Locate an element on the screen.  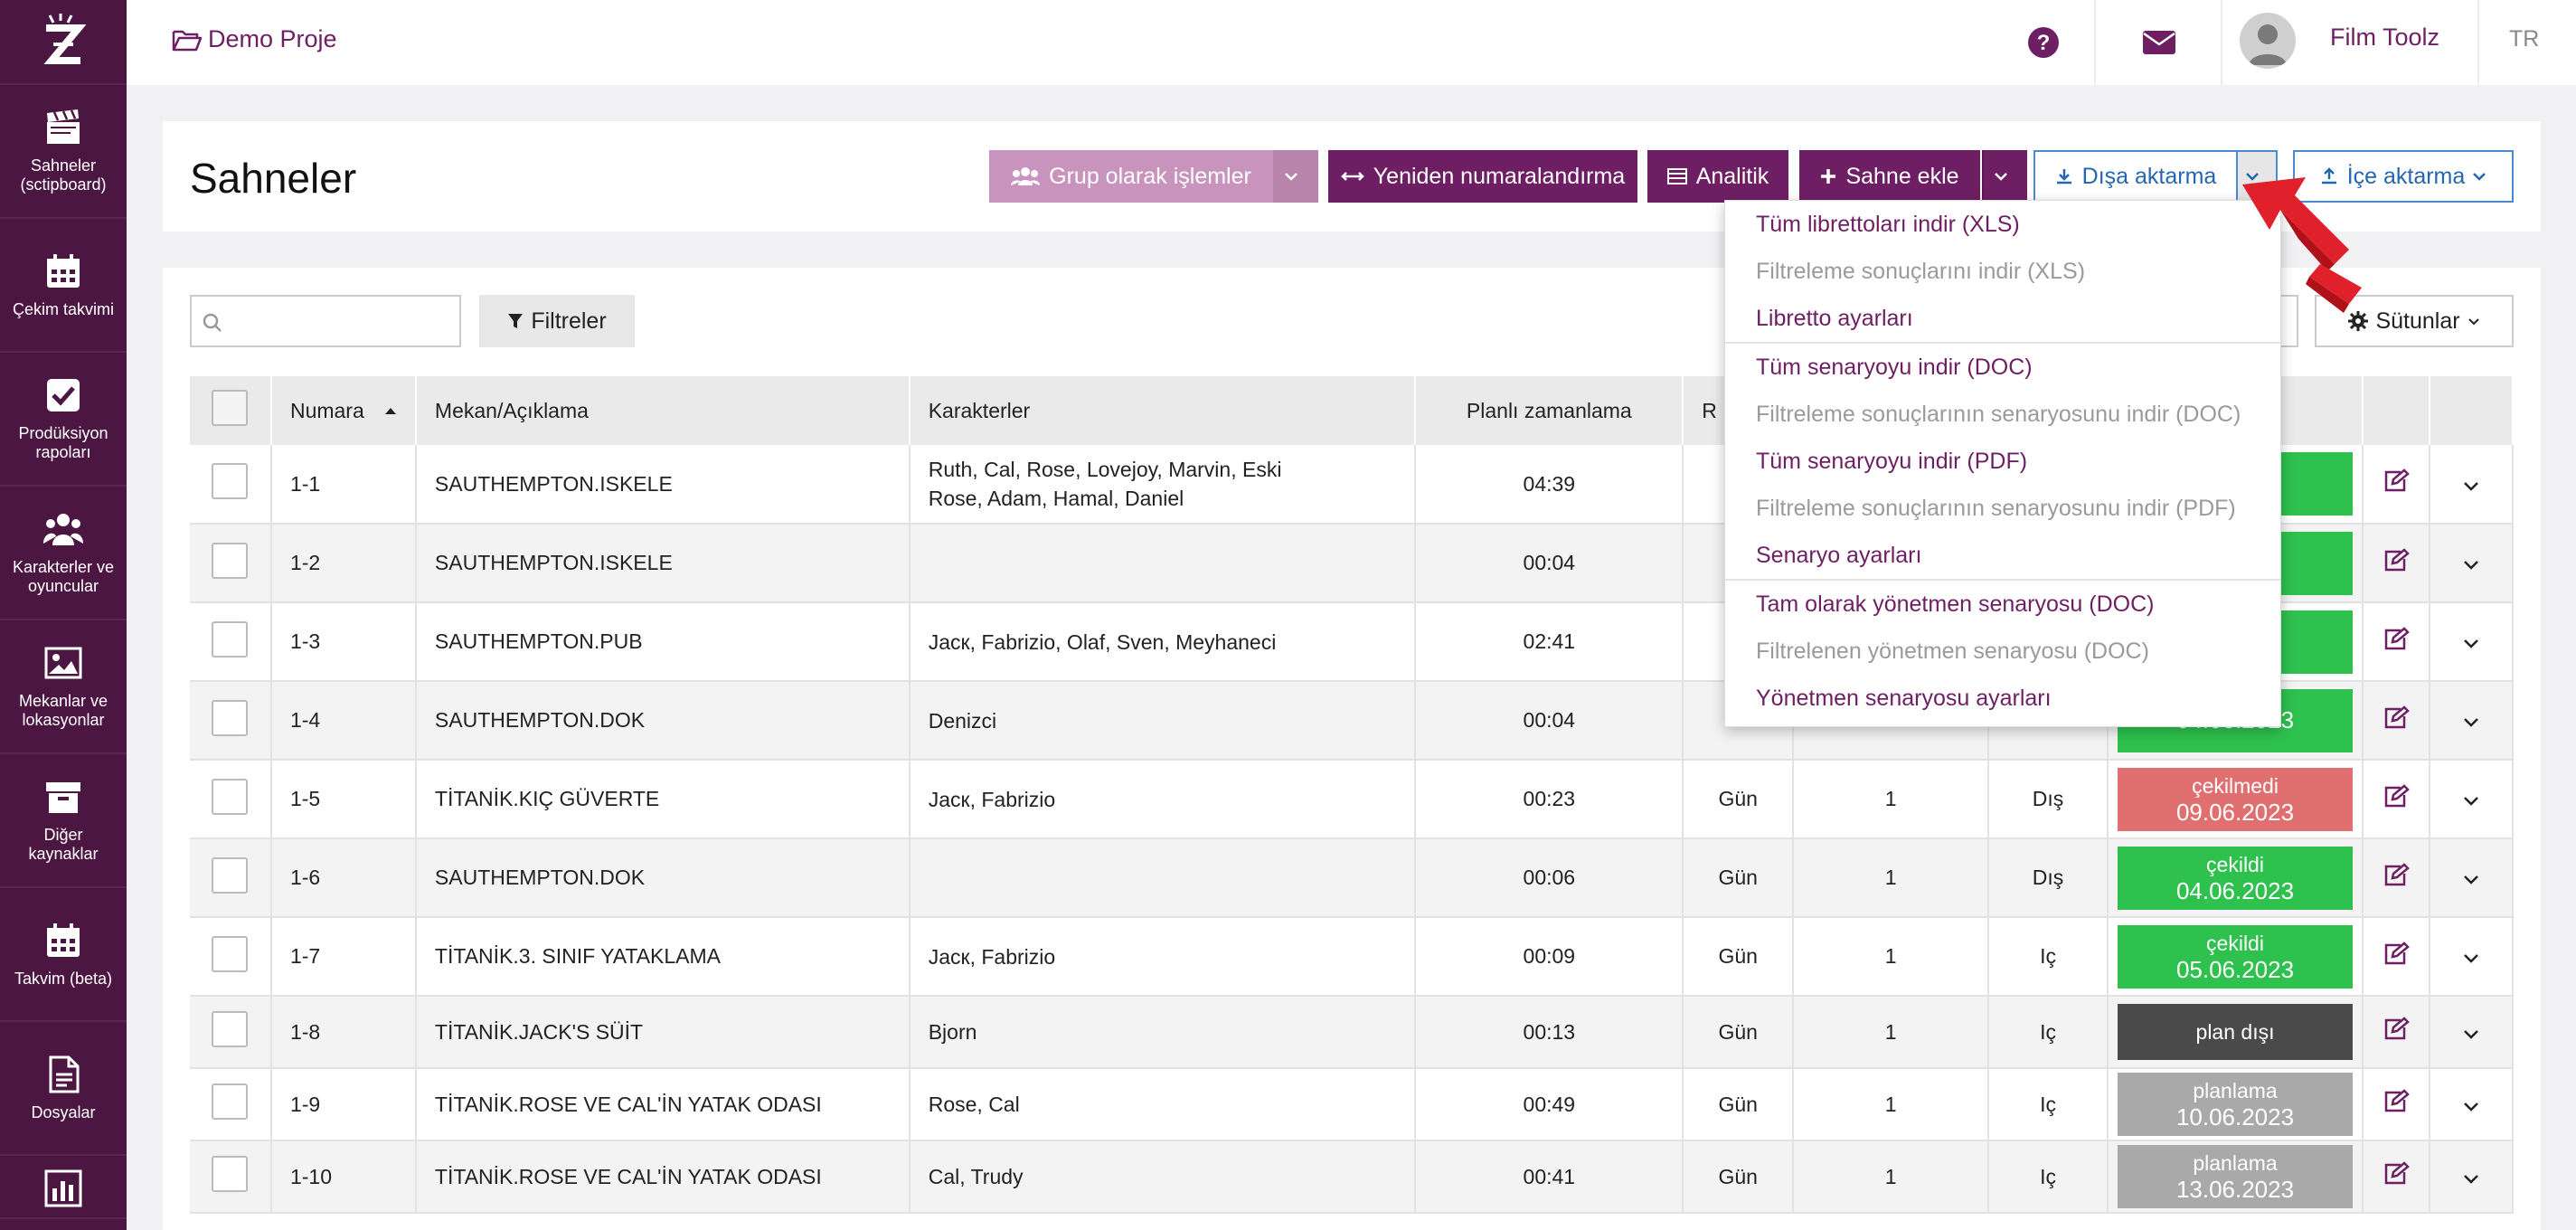
sidebar-item-label: Mekanlar ve lokasyonlar is located at coordinates (63, 710).